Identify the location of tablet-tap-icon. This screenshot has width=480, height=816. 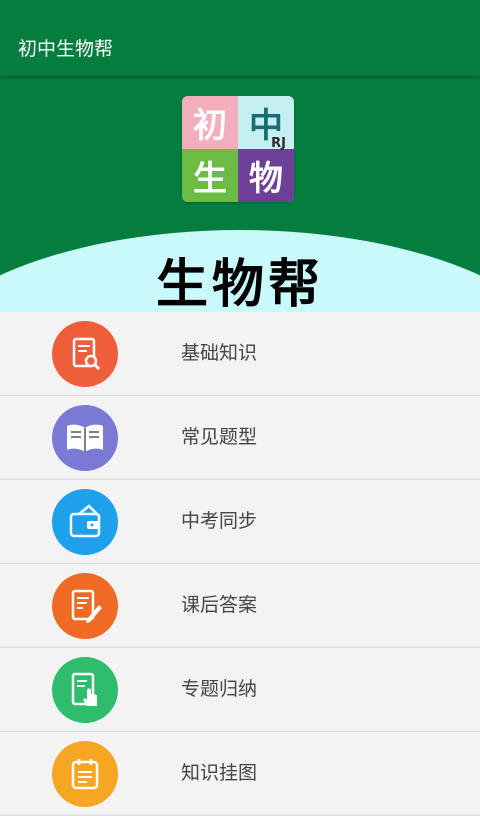
(85, 690).